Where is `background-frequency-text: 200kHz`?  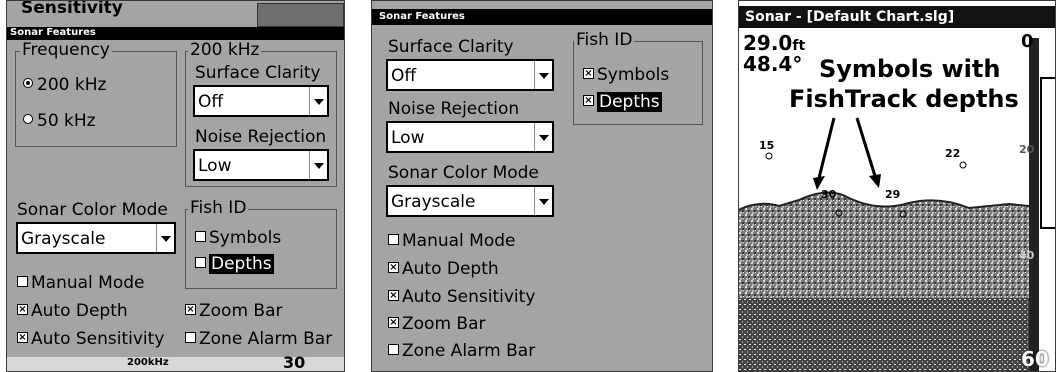
background-frequency-text: 200kHz is located at coordinates (148, 362).